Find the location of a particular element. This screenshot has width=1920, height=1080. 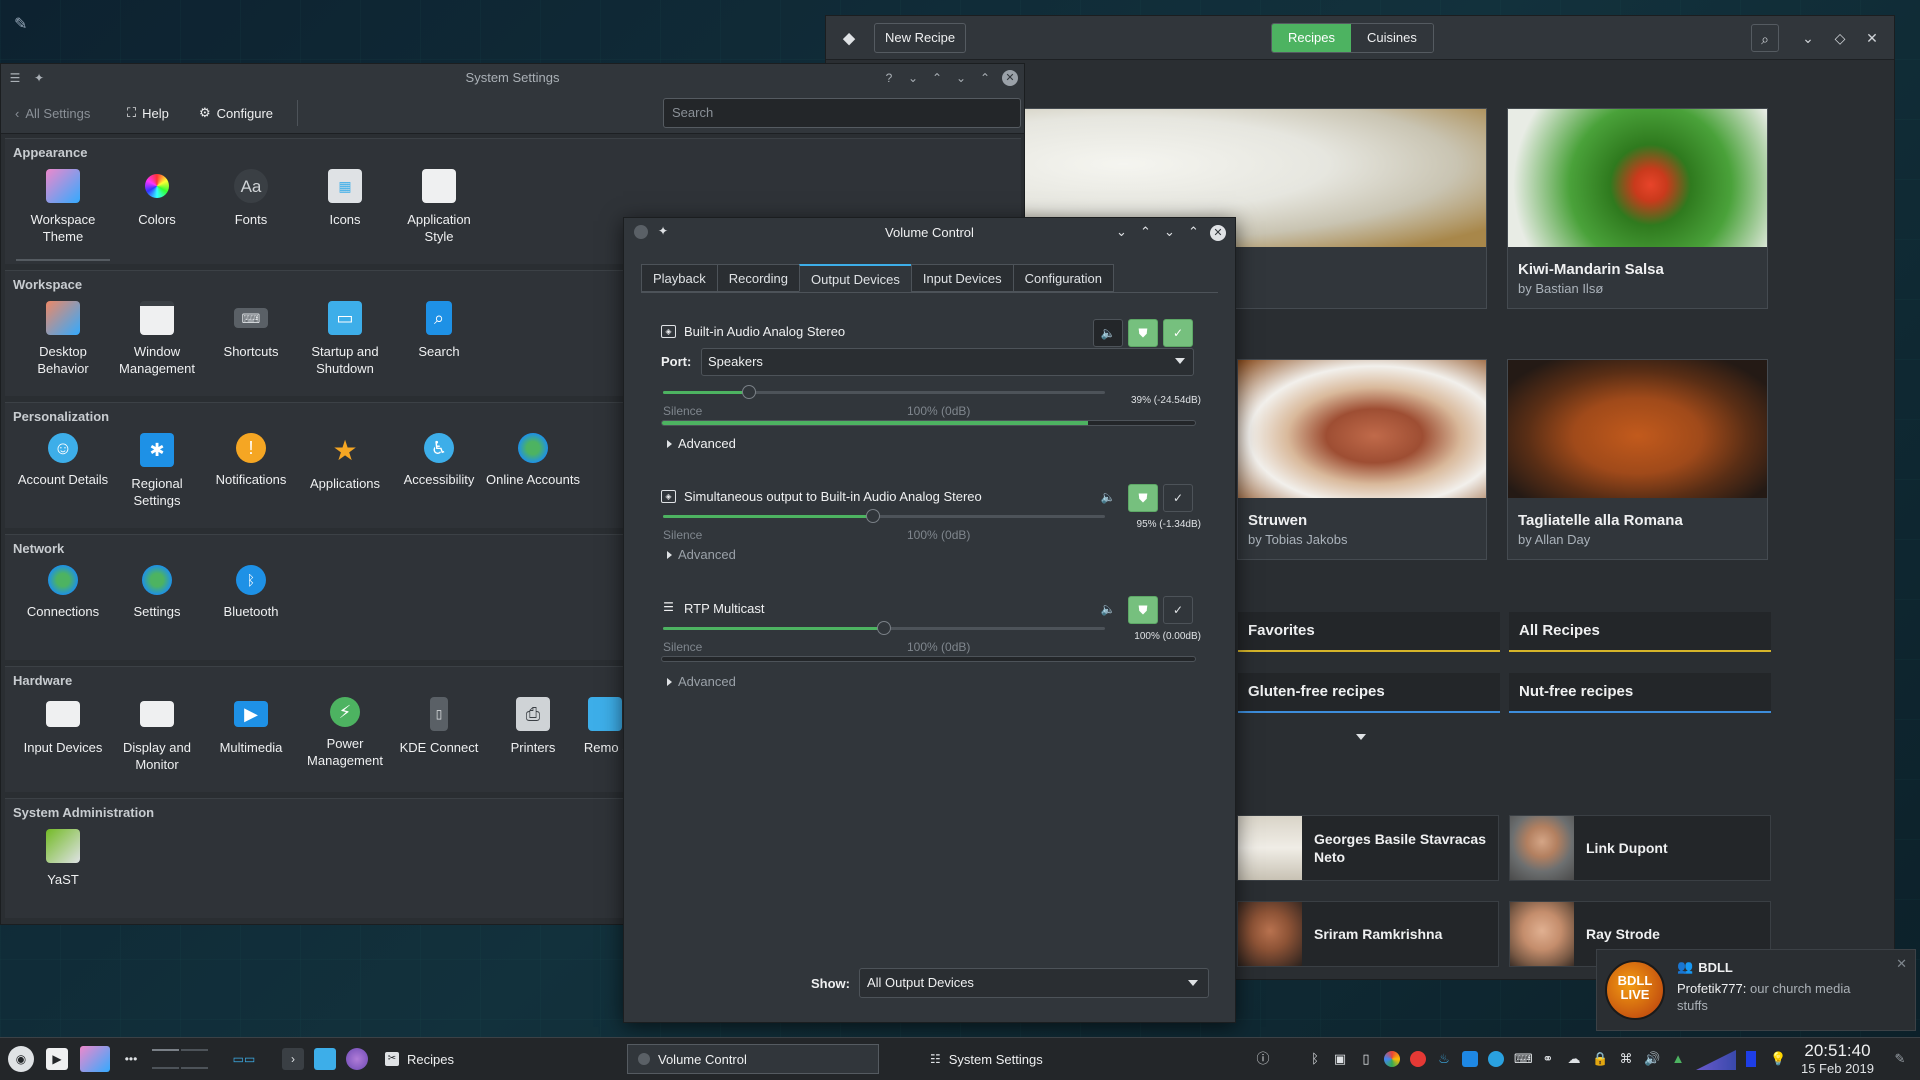

item-workspace-theme: Workspace Theme is located at coordinates (63, 215).